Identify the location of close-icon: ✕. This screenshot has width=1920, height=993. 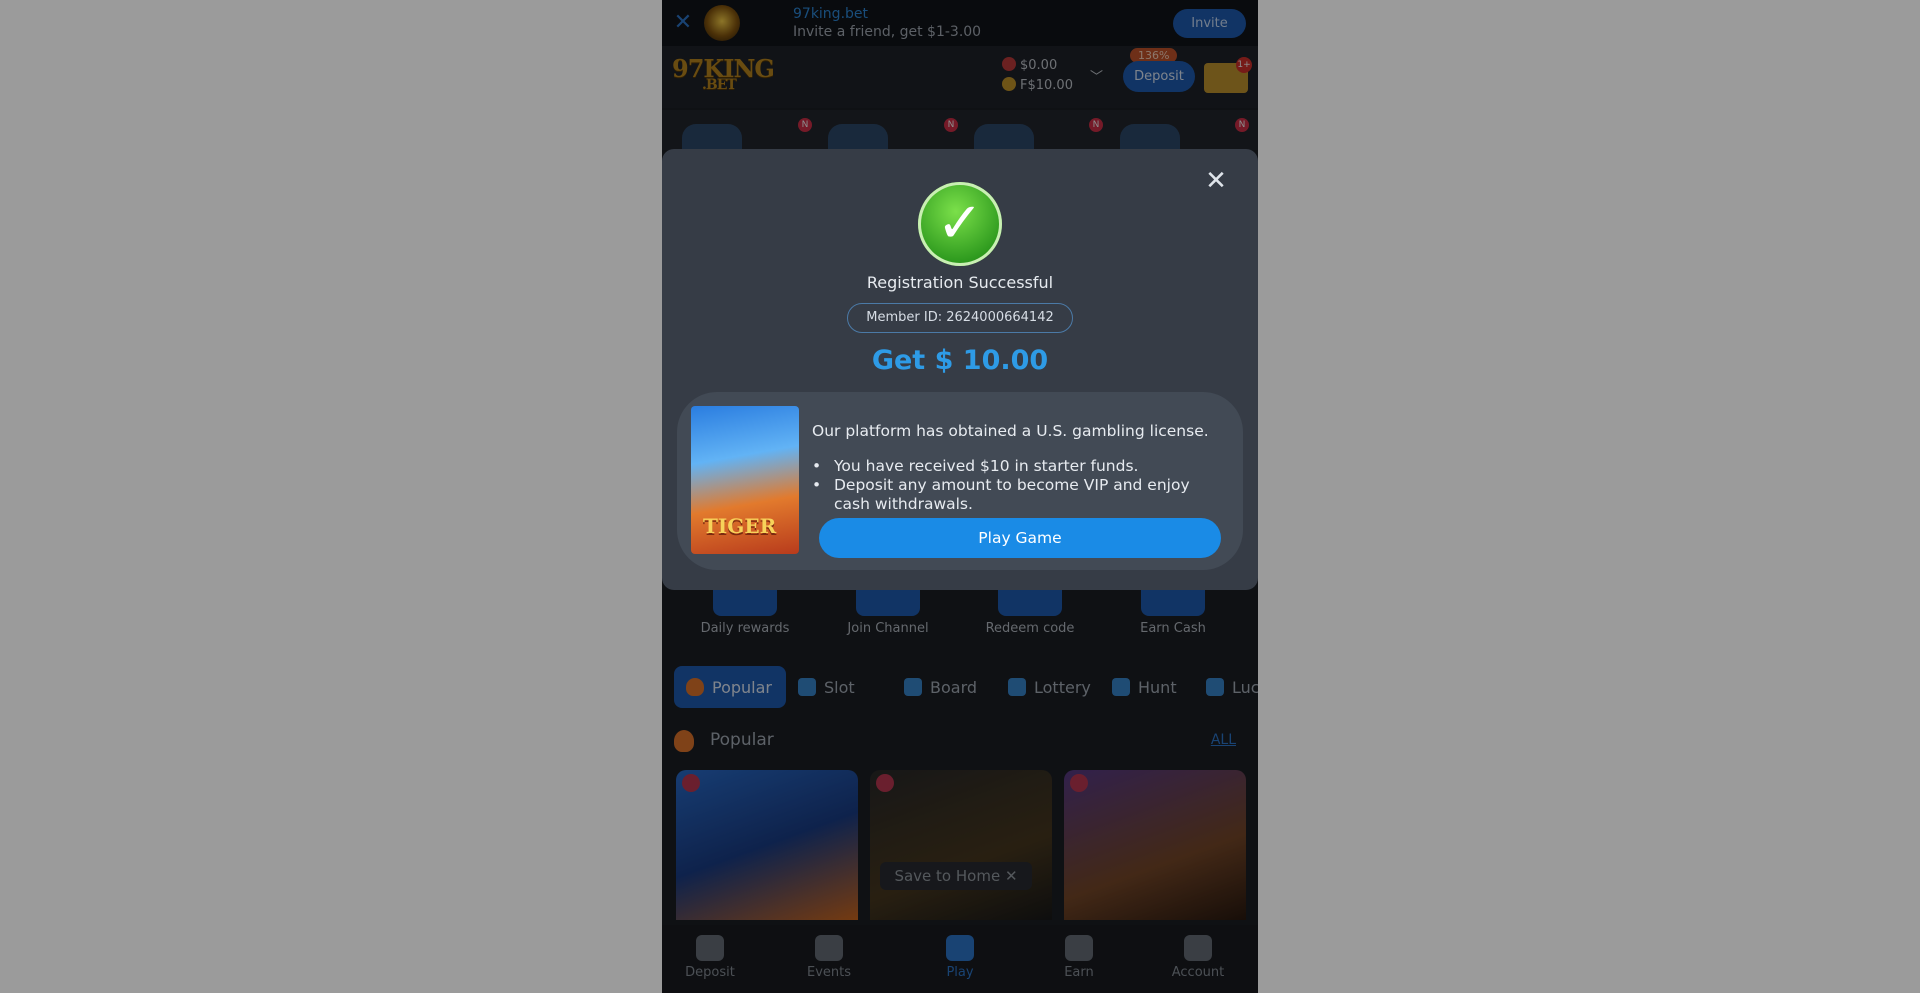
(1216, 181).